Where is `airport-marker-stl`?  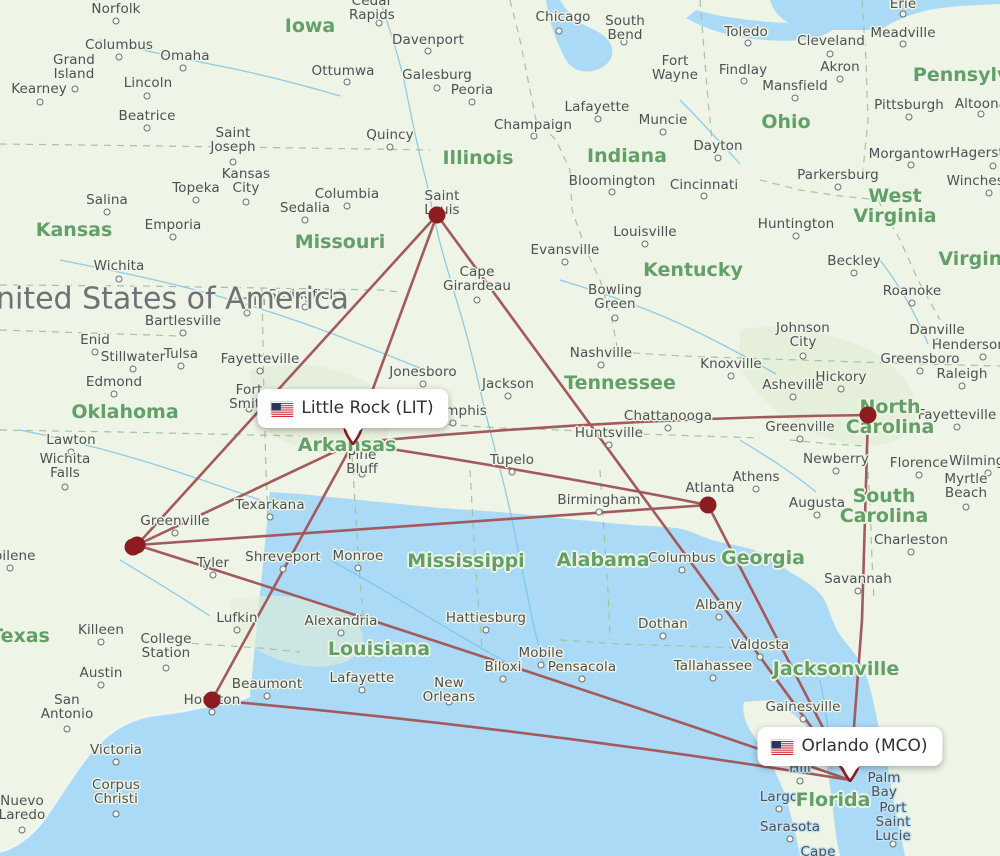 airport-marker-stl is located at coordinates (437, 215).